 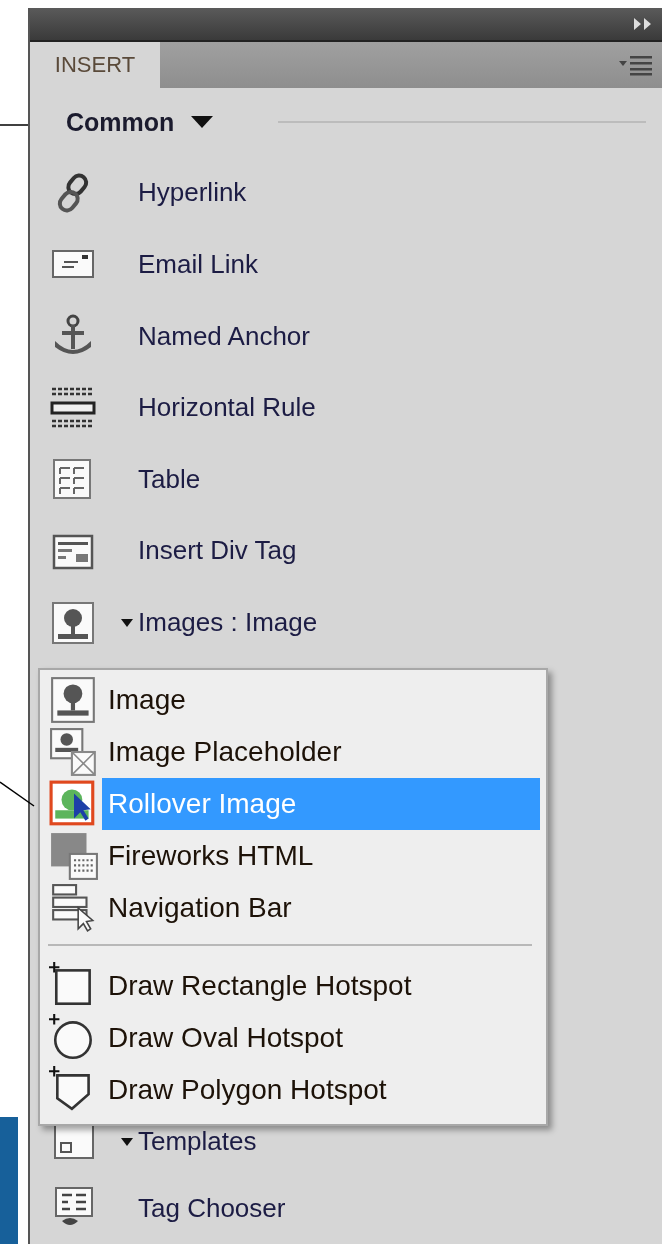 What do you see at coordinates (192, 193) in the screenshot?
I see `insert-item: Hyperlink` at bounding box center [192, 193].